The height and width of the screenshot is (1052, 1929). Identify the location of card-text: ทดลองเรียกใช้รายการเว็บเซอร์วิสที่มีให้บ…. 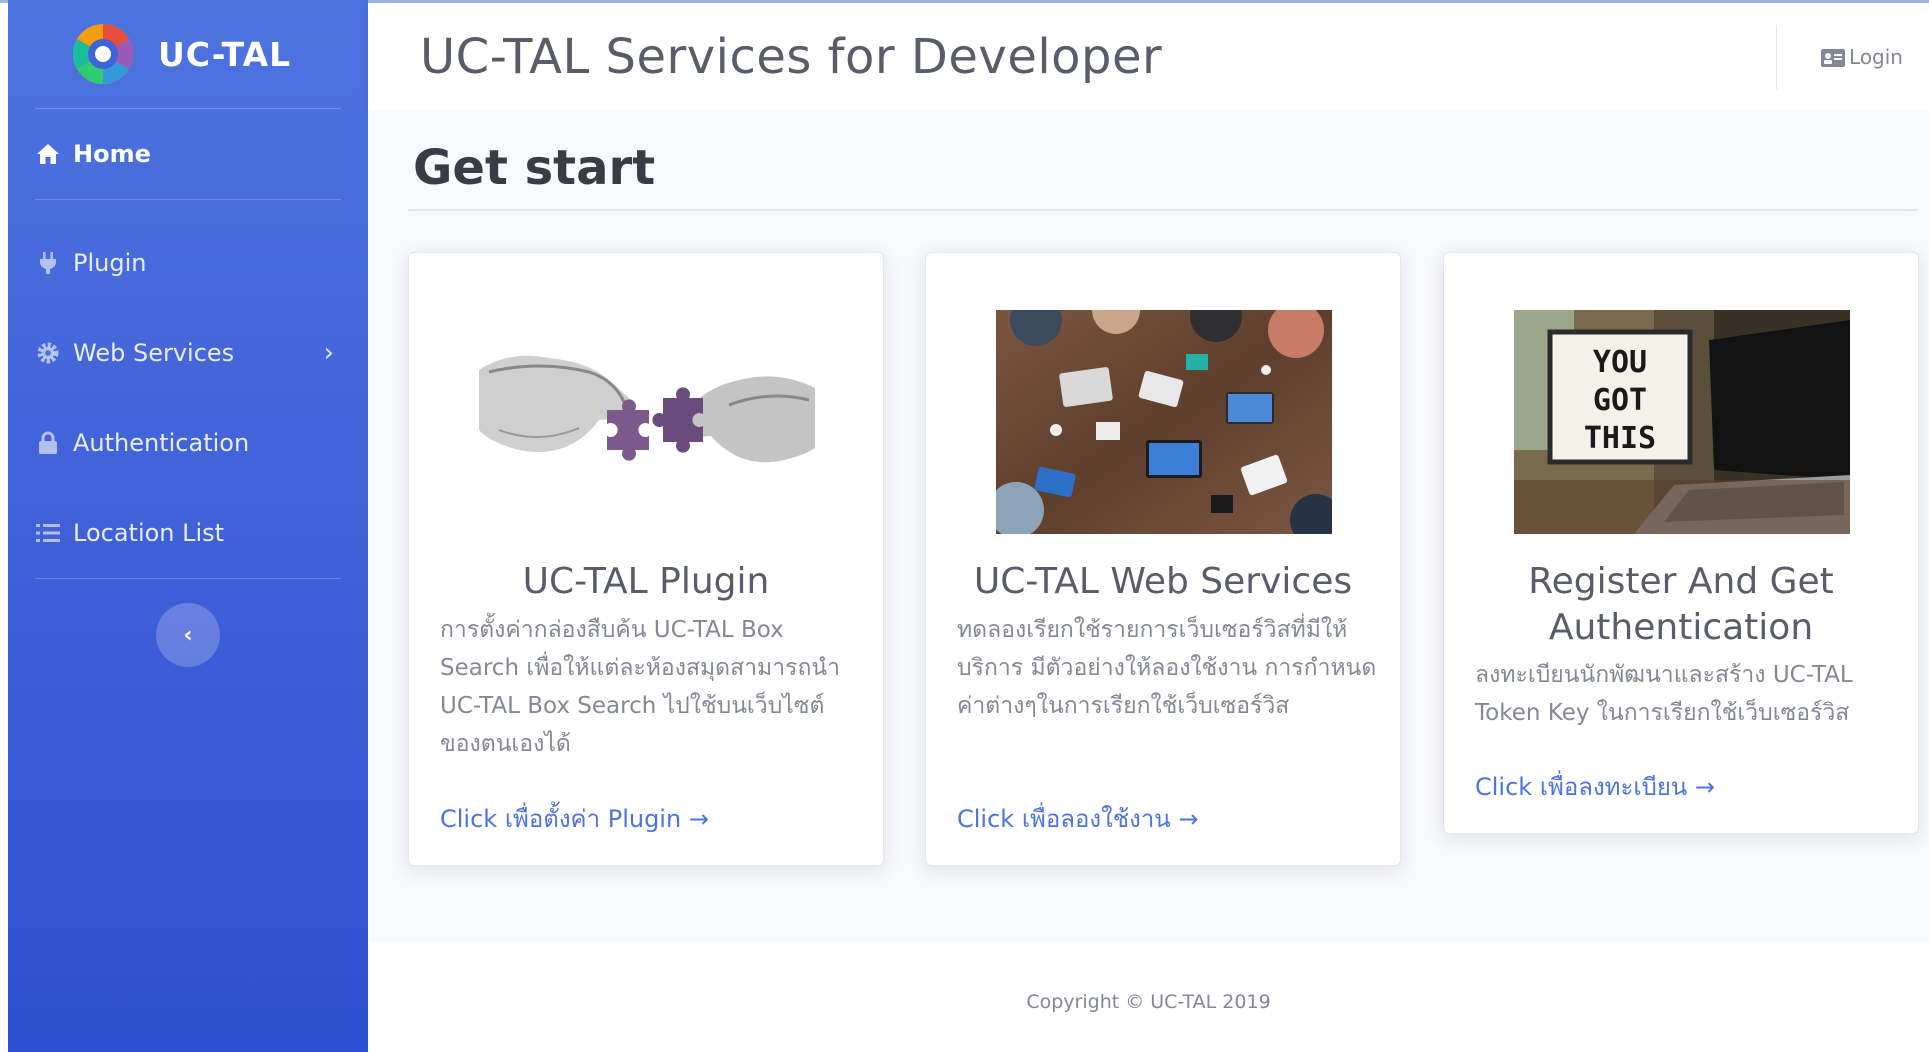
(1167, 668).